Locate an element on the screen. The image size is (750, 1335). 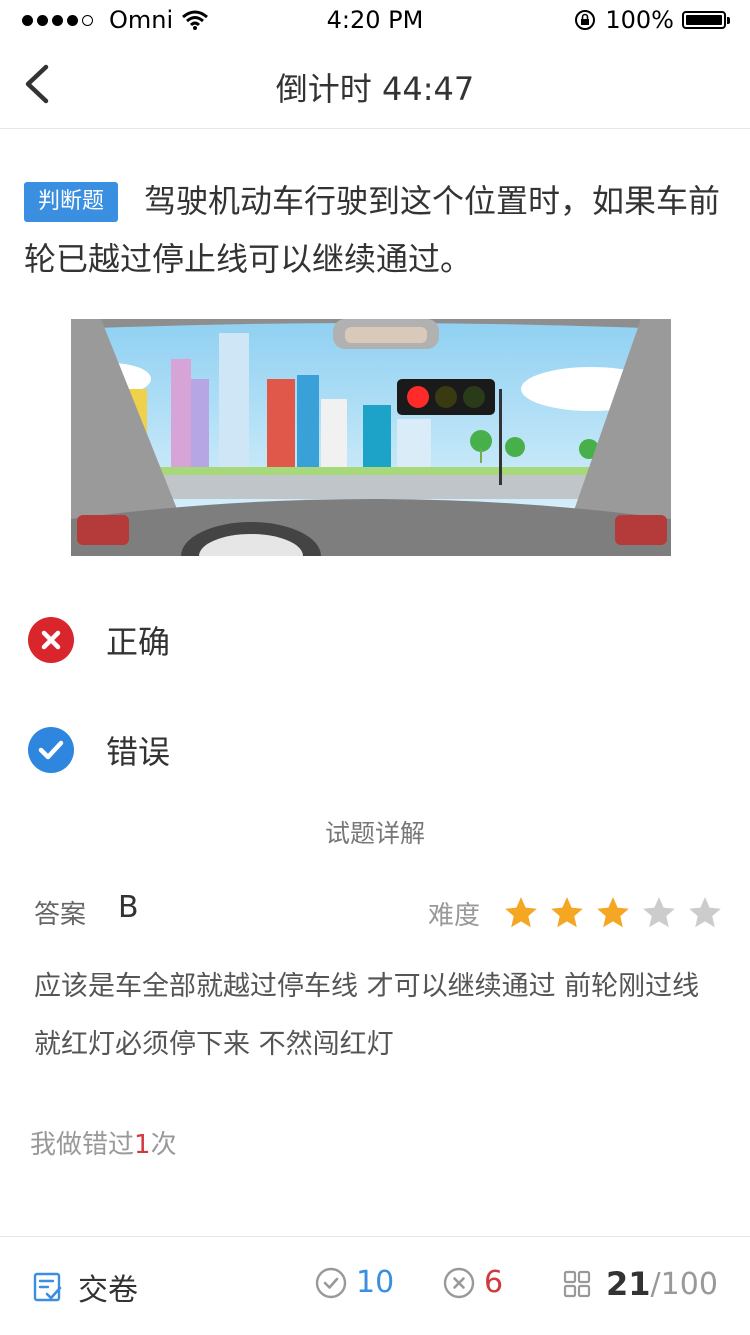
mistake-count: 1 is located at coordinates (142, 1145).